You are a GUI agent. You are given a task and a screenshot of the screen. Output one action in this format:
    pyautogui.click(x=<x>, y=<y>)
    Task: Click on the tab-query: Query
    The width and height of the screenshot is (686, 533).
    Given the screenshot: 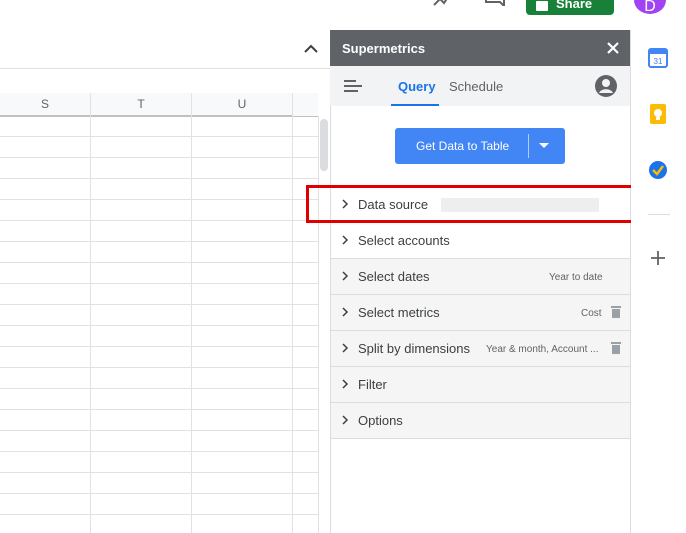 What is the action you would take?
    pyautogui.click(x=417, y=86)
    